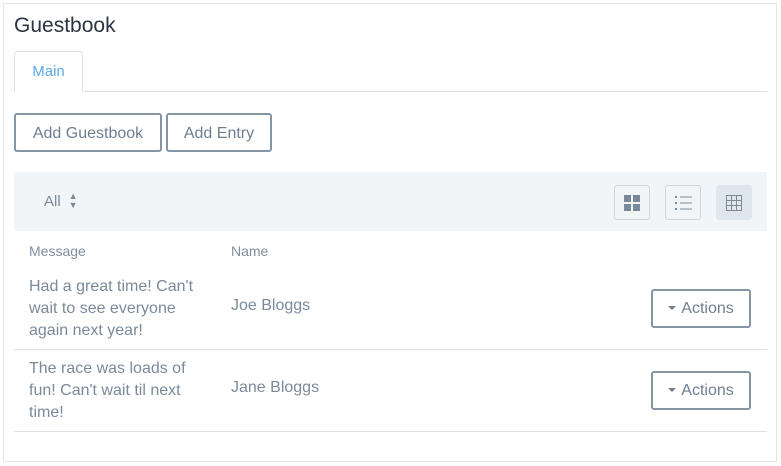  I want to click on column-header-message: Message, so click(57, 251).